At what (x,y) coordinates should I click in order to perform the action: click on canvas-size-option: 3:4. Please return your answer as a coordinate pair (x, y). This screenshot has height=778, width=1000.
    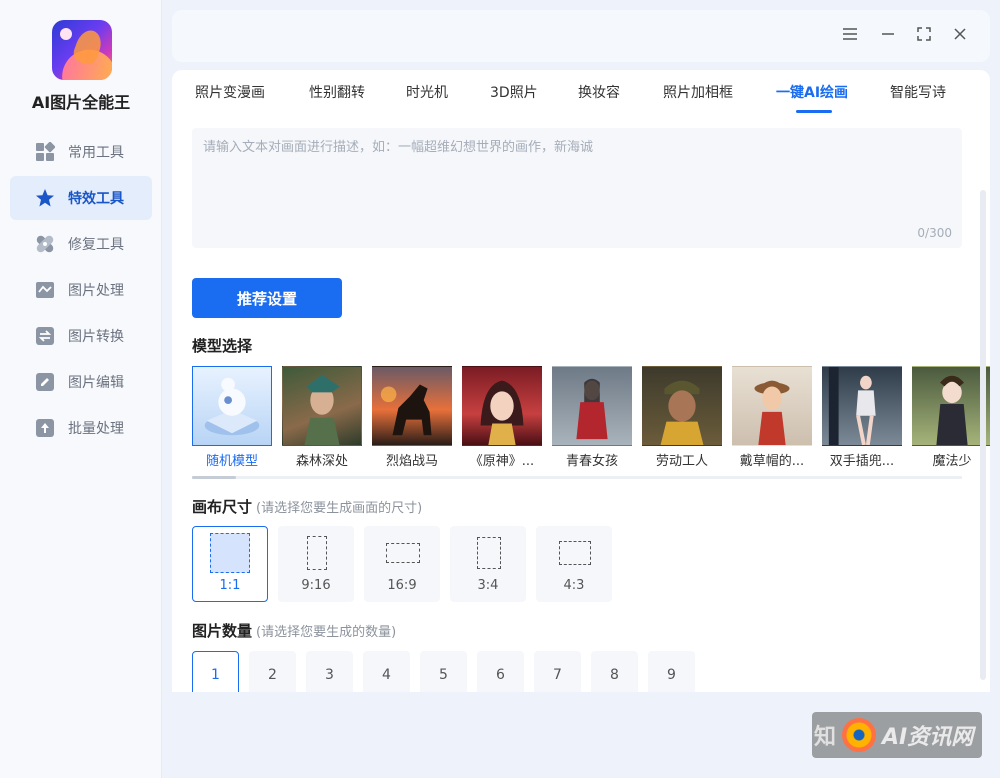
    Looking at the image, I should click on (488, 564).